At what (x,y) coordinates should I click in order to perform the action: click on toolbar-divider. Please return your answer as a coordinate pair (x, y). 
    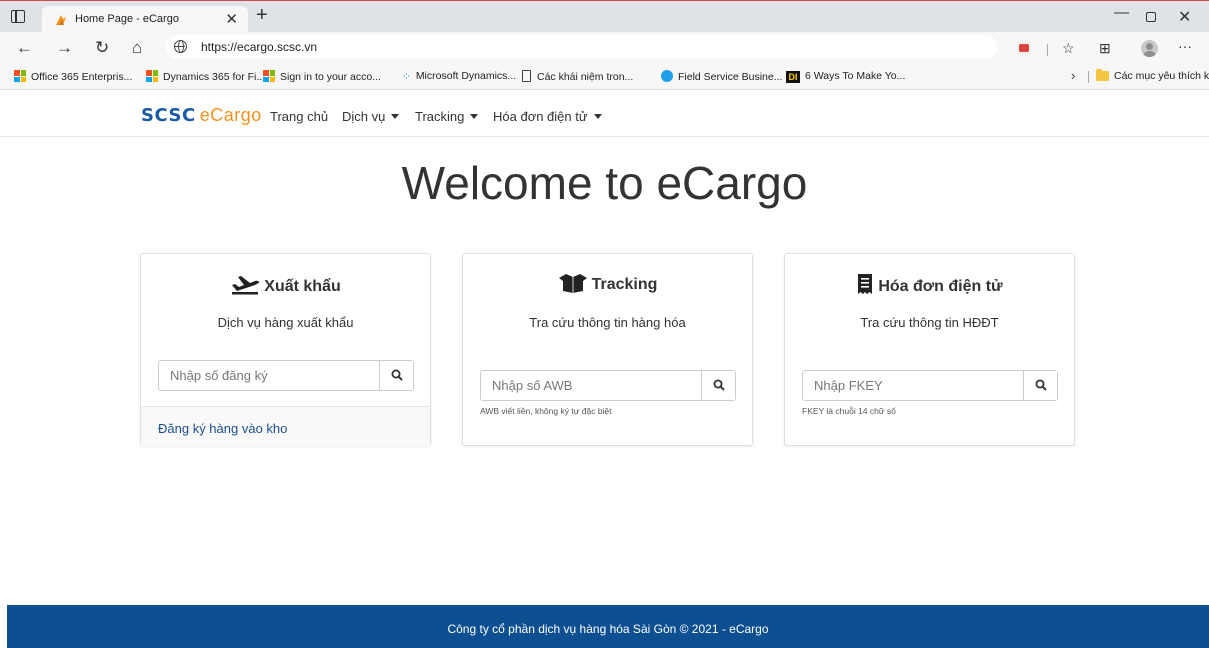
    Looking at the image, I should click on (1047, 50).